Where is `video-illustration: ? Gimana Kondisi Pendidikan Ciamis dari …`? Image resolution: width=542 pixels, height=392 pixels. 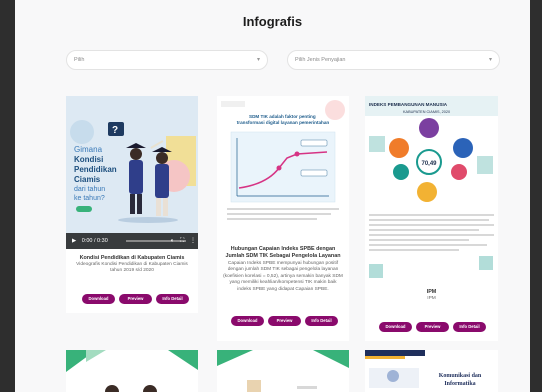 video-illustration: ? Gimana Kondisi Pendidikan Ciamis dari … is located at coordinates (132, 172).